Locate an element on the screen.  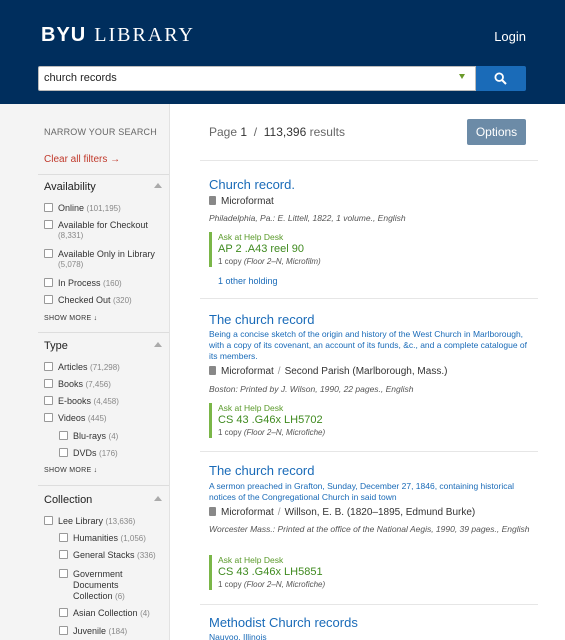
byu-library-logo: BYU LIBRARY is located at coordinates (118, 35).